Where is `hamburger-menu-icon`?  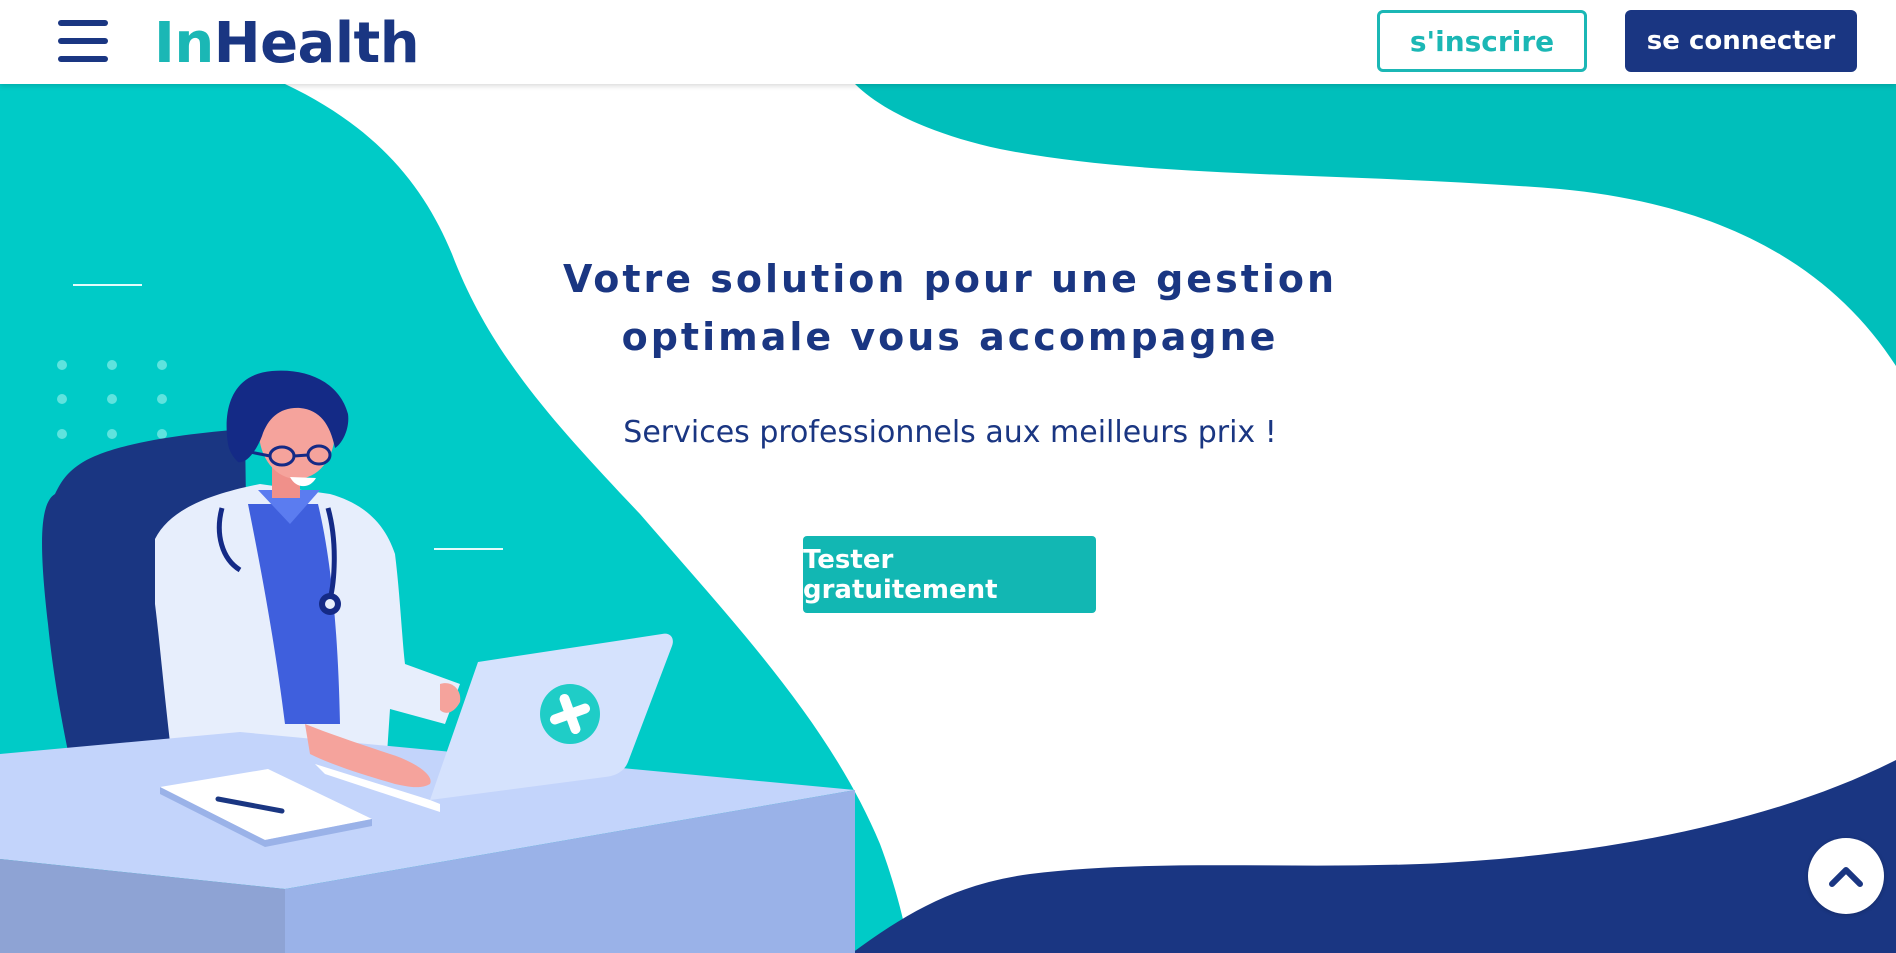 hamburger-menu-icon is located at coordinates (83, 41).